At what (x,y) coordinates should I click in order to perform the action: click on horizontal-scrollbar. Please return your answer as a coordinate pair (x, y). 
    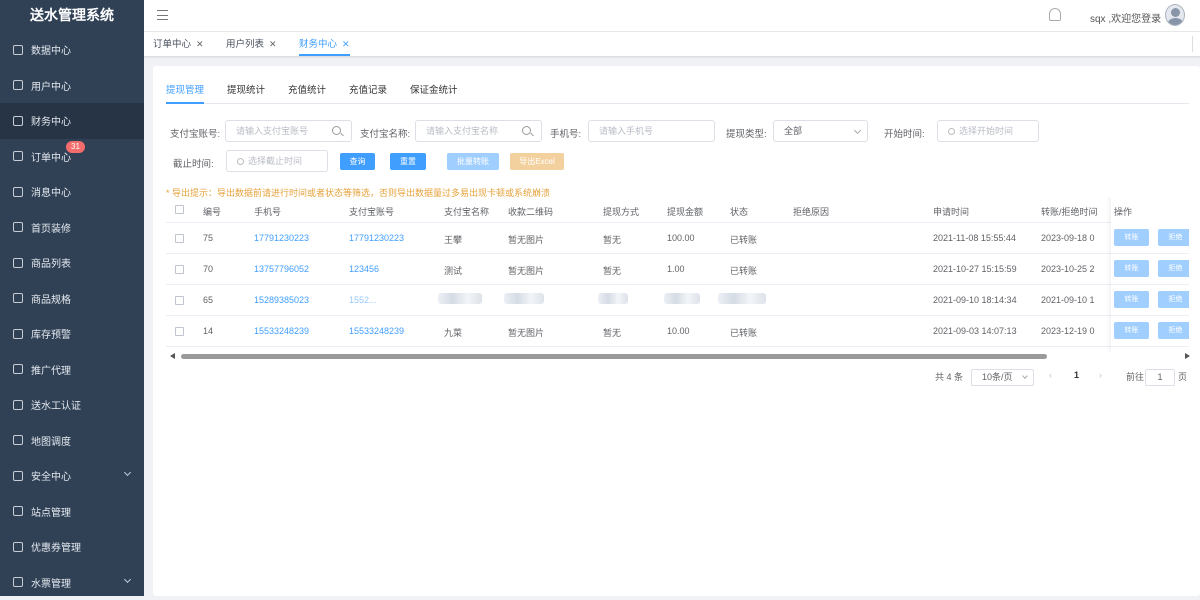
    Looking at the image, I should click on (680, 356).